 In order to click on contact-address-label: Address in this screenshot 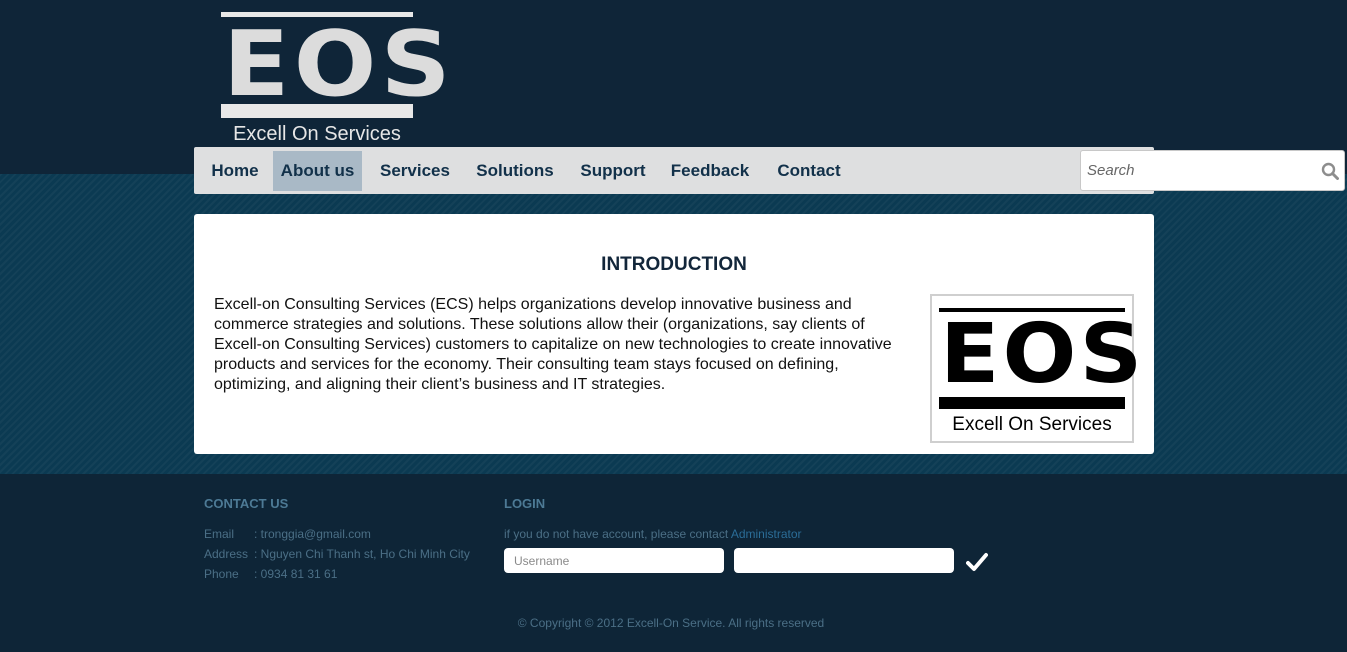, I will do `click(226, 554)`.